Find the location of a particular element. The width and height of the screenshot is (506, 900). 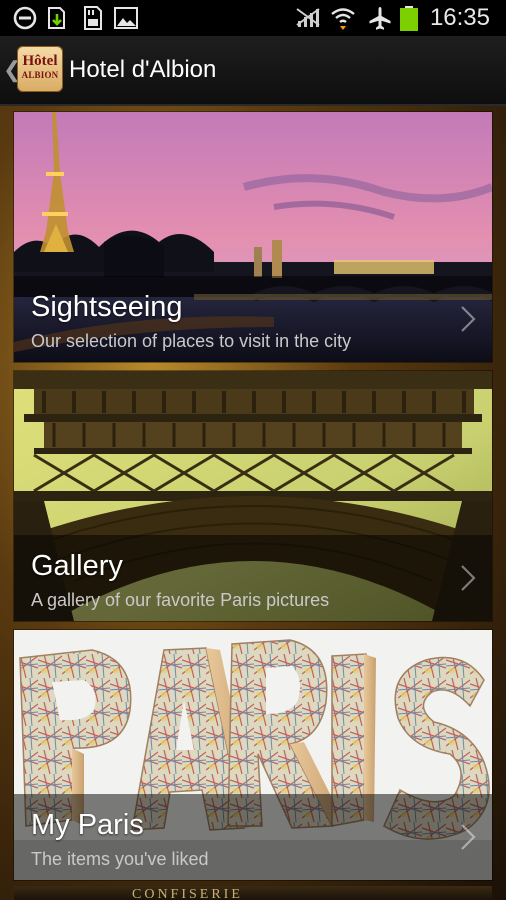

wifi-icon is located at coordinates (343, 19).